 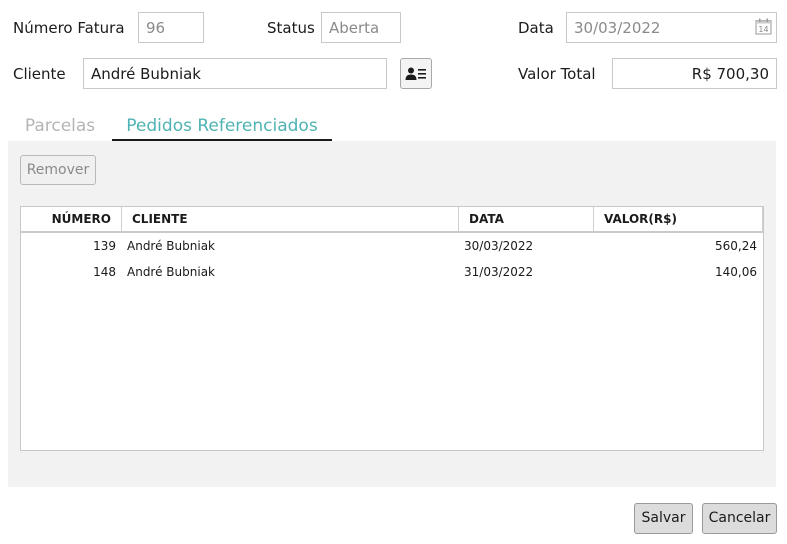 What do you see at coordinates (361, 27) in the screenshot?
I see `status-field: Aberta` at bounding box center [361, 27].